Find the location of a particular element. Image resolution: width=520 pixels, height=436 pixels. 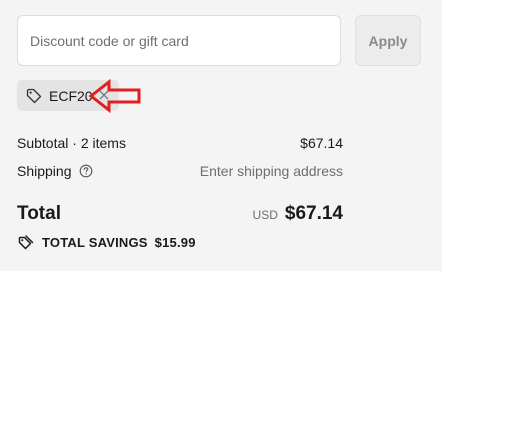

tags-icon is located at coordinates (26, 242).